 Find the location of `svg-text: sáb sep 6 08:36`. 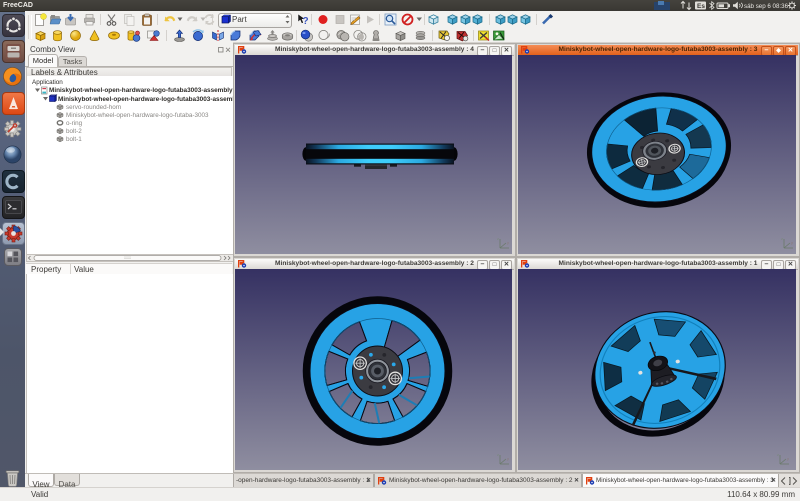

svg-text: sáb sep 6 08:36 is located at coordinates (766, 6).